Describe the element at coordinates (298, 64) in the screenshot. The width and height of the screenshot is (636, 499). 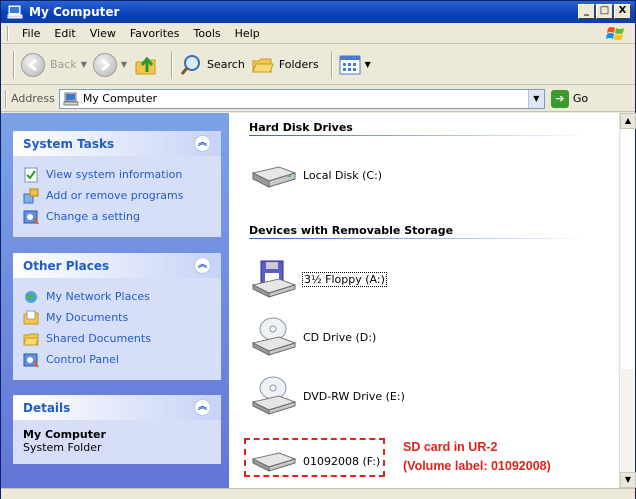
I see `folders-label: Folders` at that location.